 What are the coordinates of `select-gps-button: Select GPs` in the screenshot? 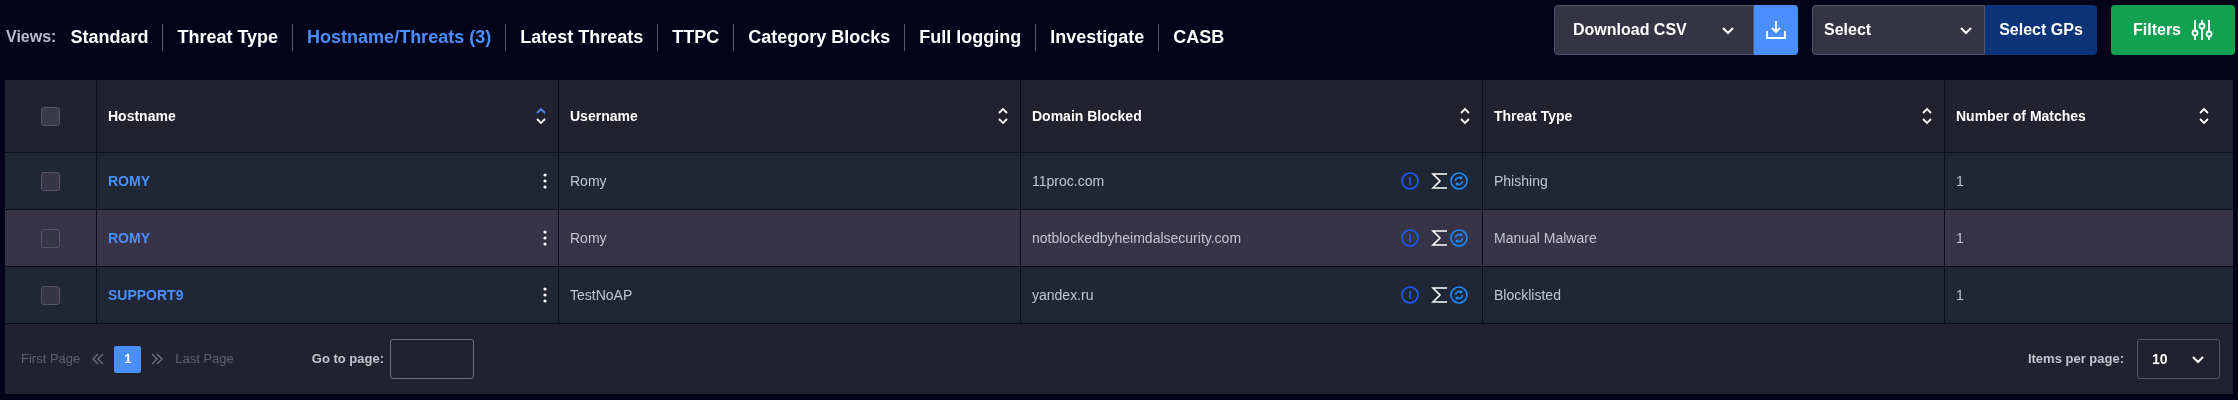 It's located at (2041, 30).